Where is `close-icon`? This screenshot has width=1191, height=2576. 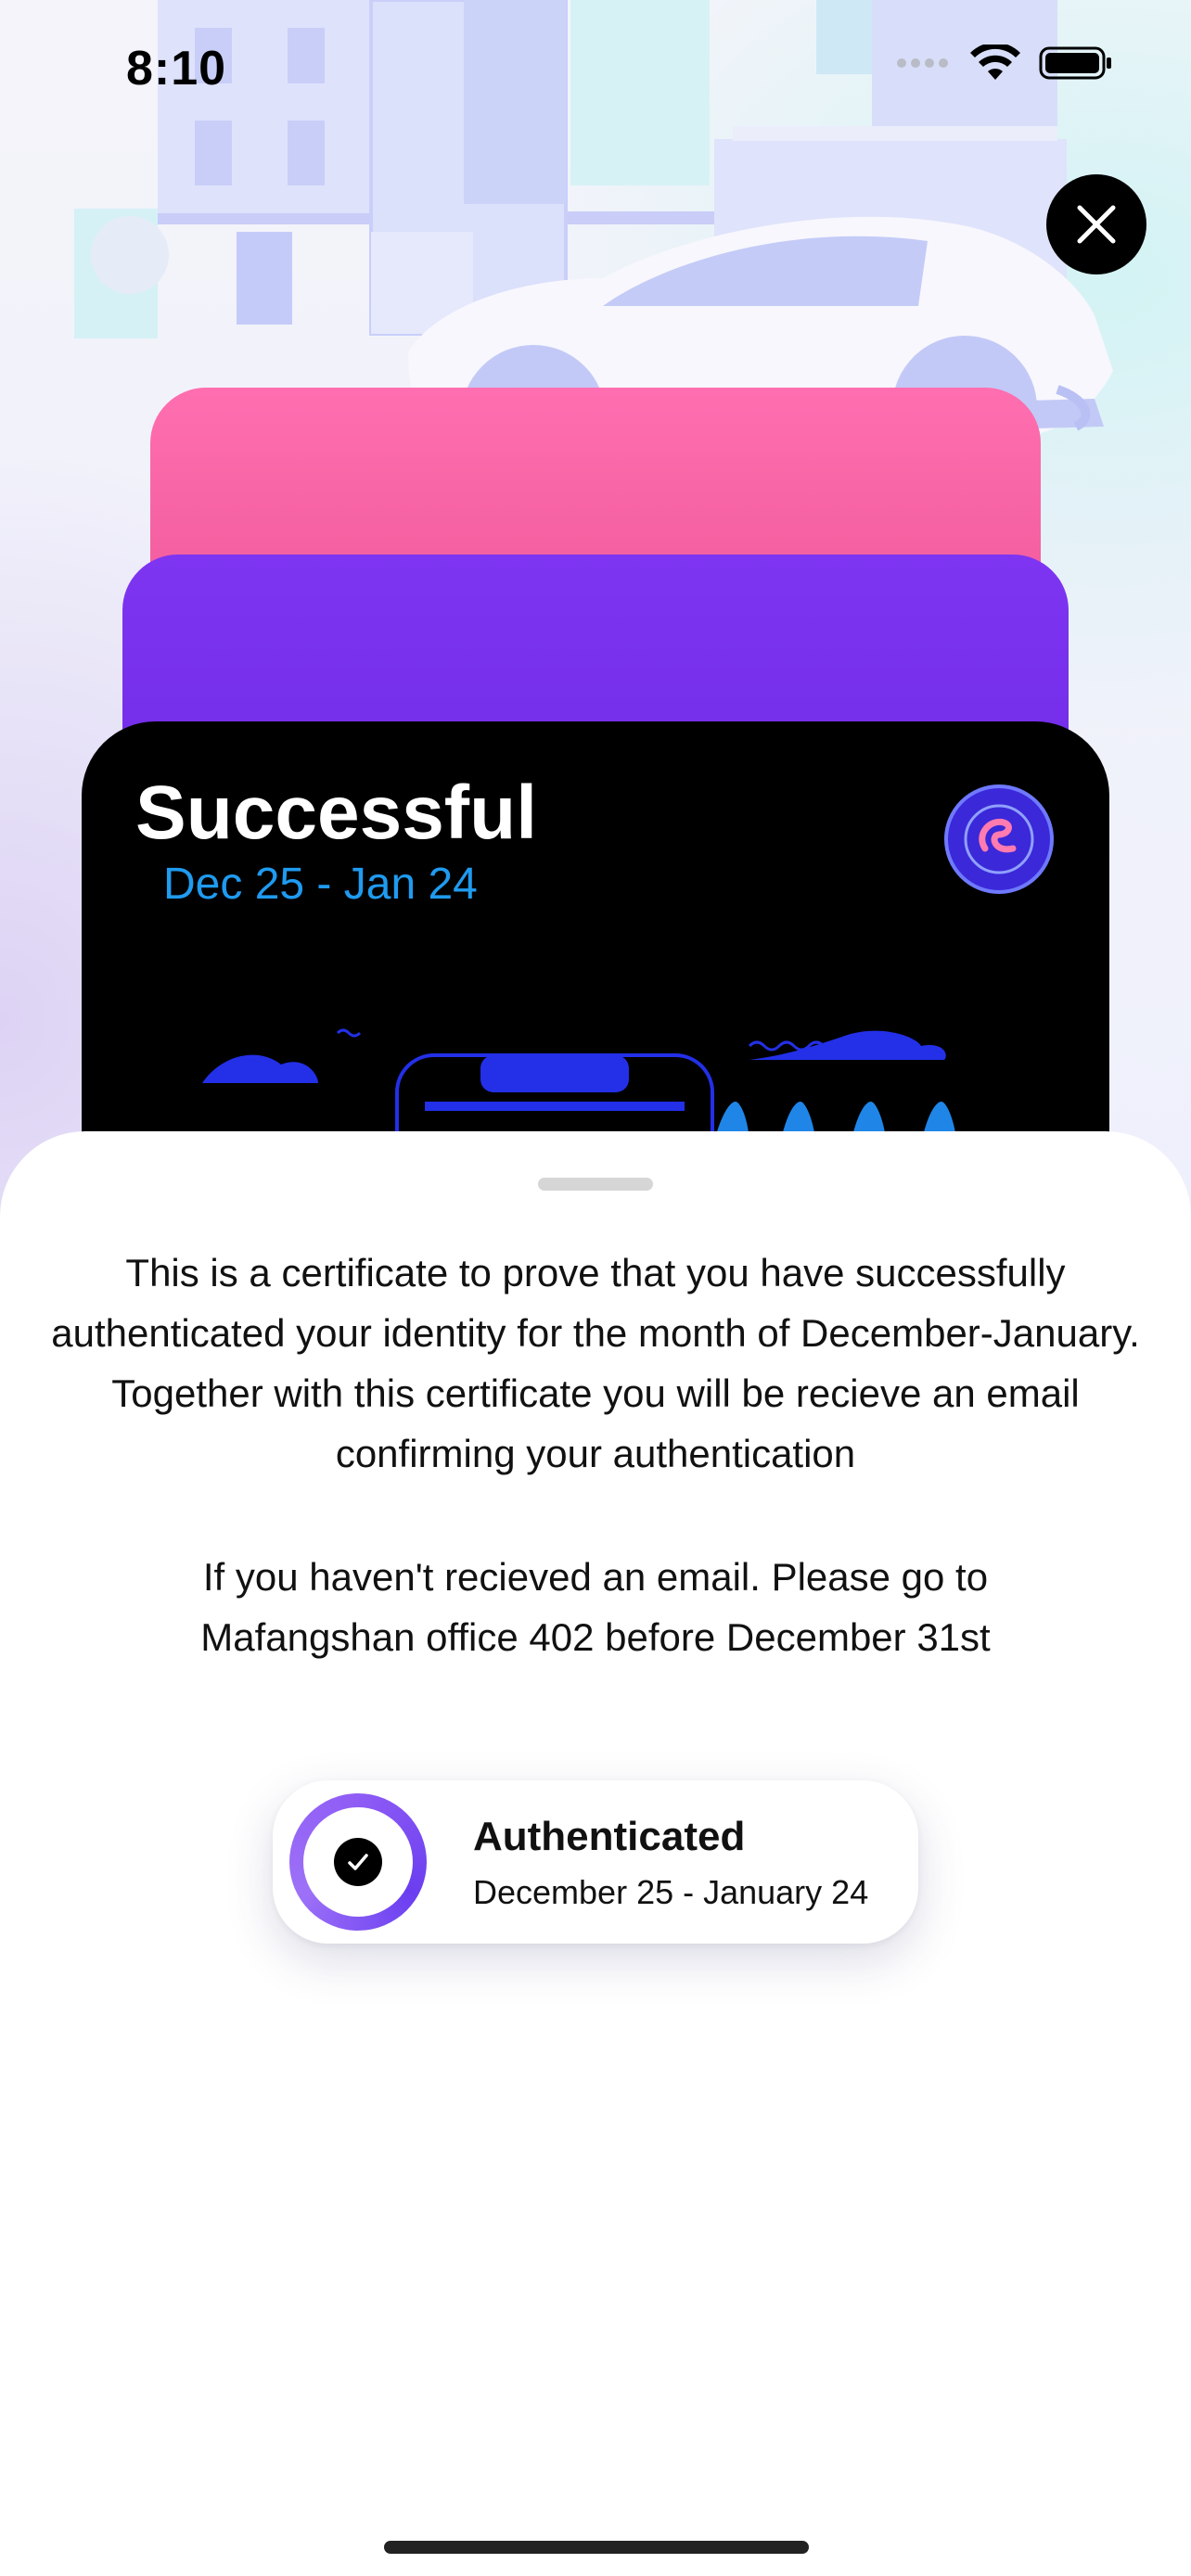
close-icon is located at coordinates (1096, 224).